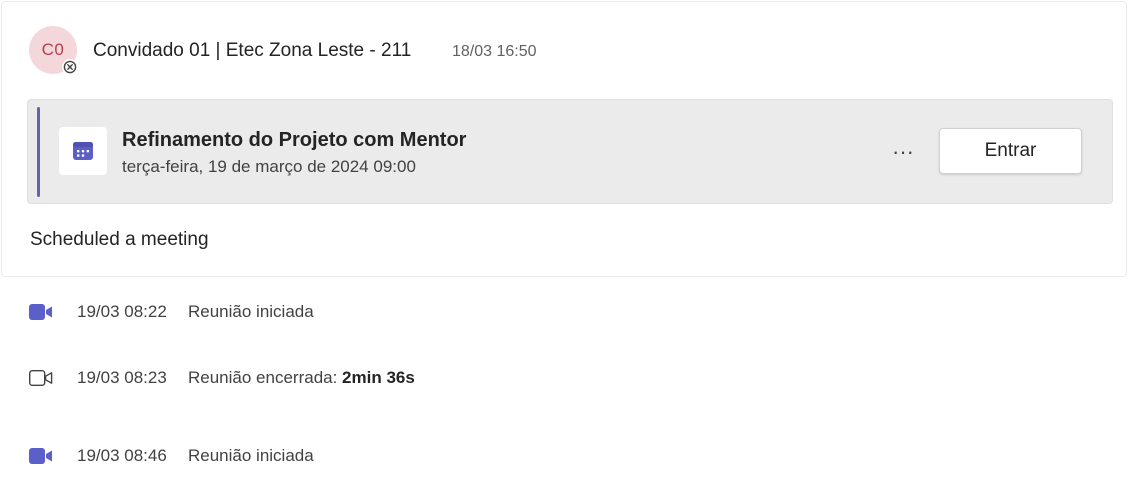 The image size is (1128, 498). Describe the element at coordinates (122, 311) in the screenshot. I see `event-time: 19/03 08:22` at that location.